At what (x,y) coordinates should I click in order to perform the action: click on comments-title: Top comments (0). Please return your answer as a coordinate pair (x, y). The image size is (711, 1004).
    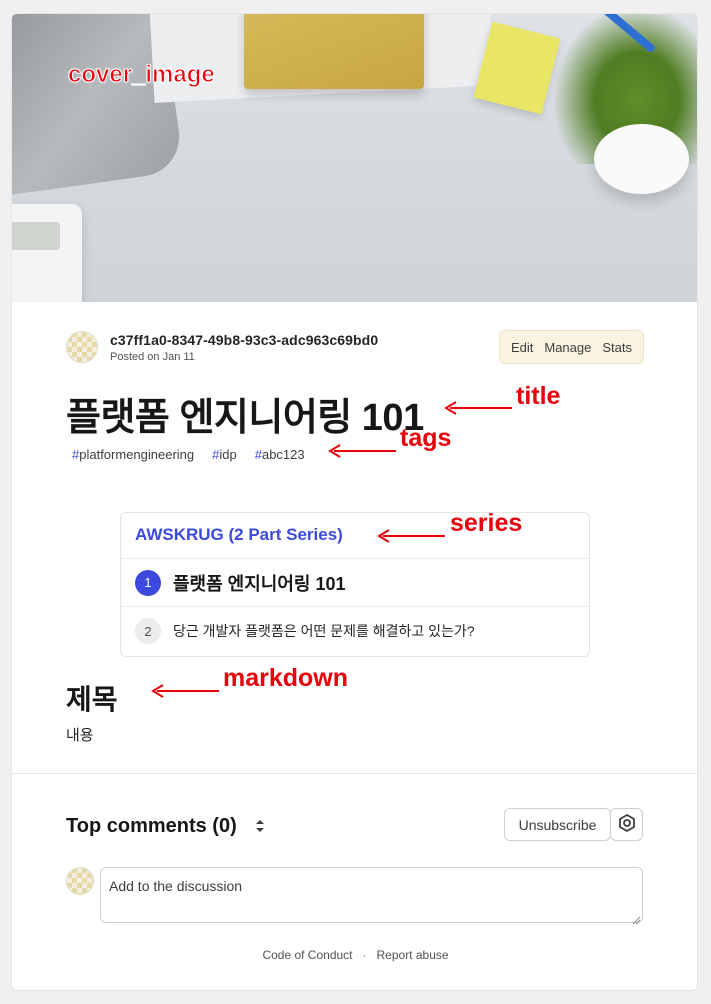
    Looking at the image, I should click on (151, 826).